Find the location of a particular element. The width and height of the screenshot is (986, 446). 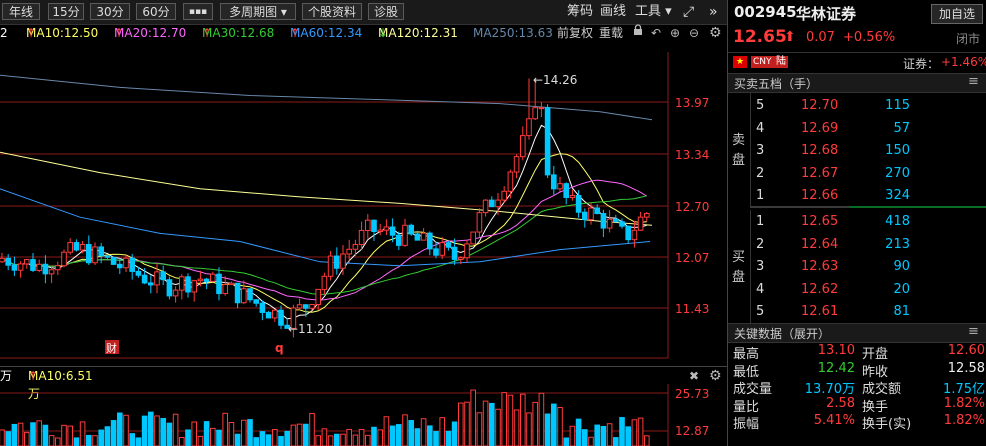

order-price: 12.62 is located at coordinates (820, 289).